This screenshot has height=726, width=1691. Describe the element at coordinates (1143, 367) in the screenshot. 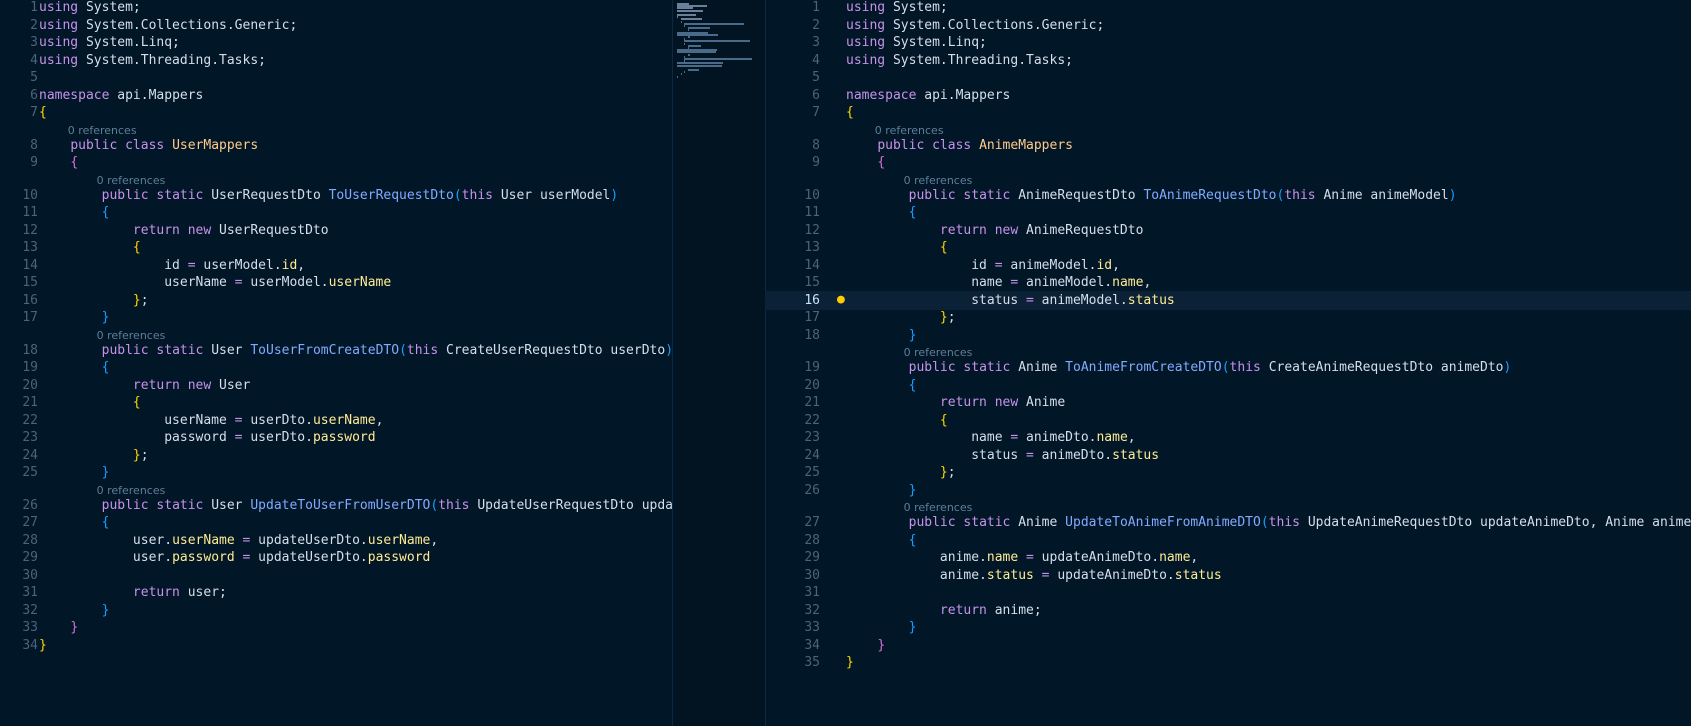

I see `code-token: ToAnimeFromCreateDTO` at that location.